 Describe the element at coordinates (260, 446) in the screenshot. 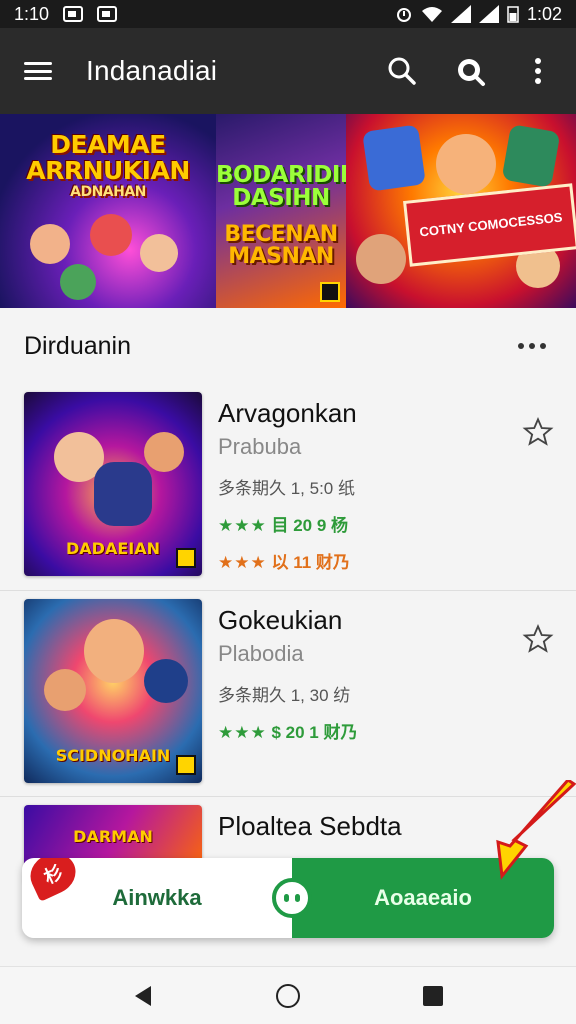

I see `item-subtitle: Prabuba` at that location.